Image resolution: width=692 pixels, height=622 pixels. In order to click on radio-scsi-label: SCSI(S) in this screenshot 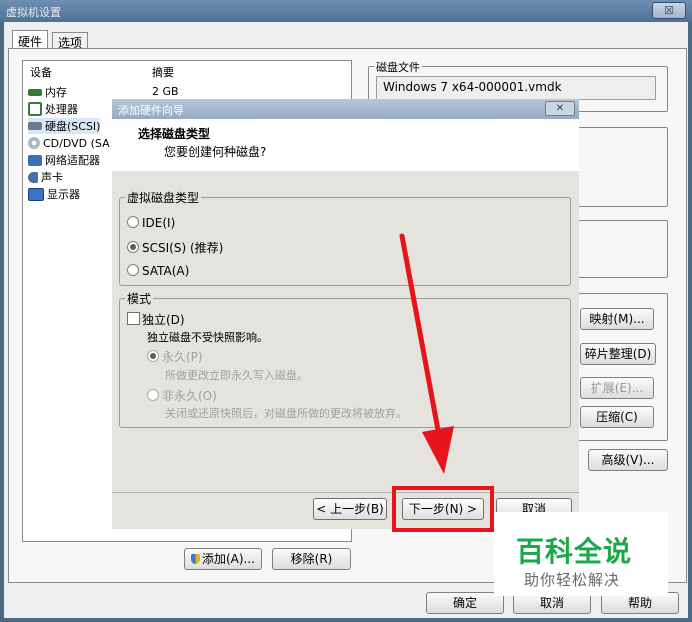, I will do `click(164, 248)`.